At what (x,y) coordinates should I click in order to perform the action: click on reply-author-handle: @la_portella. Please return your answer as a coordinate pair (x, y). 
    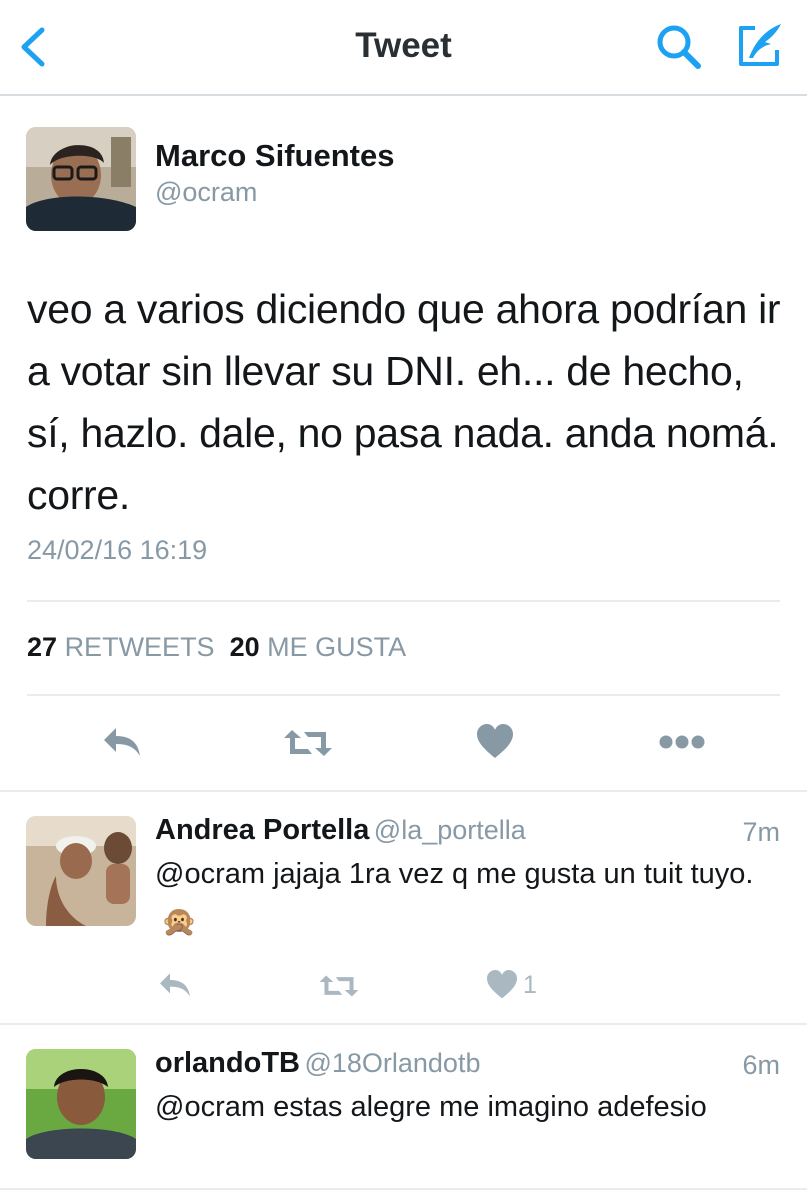
    Looking at the image, I should click on (450, 830).